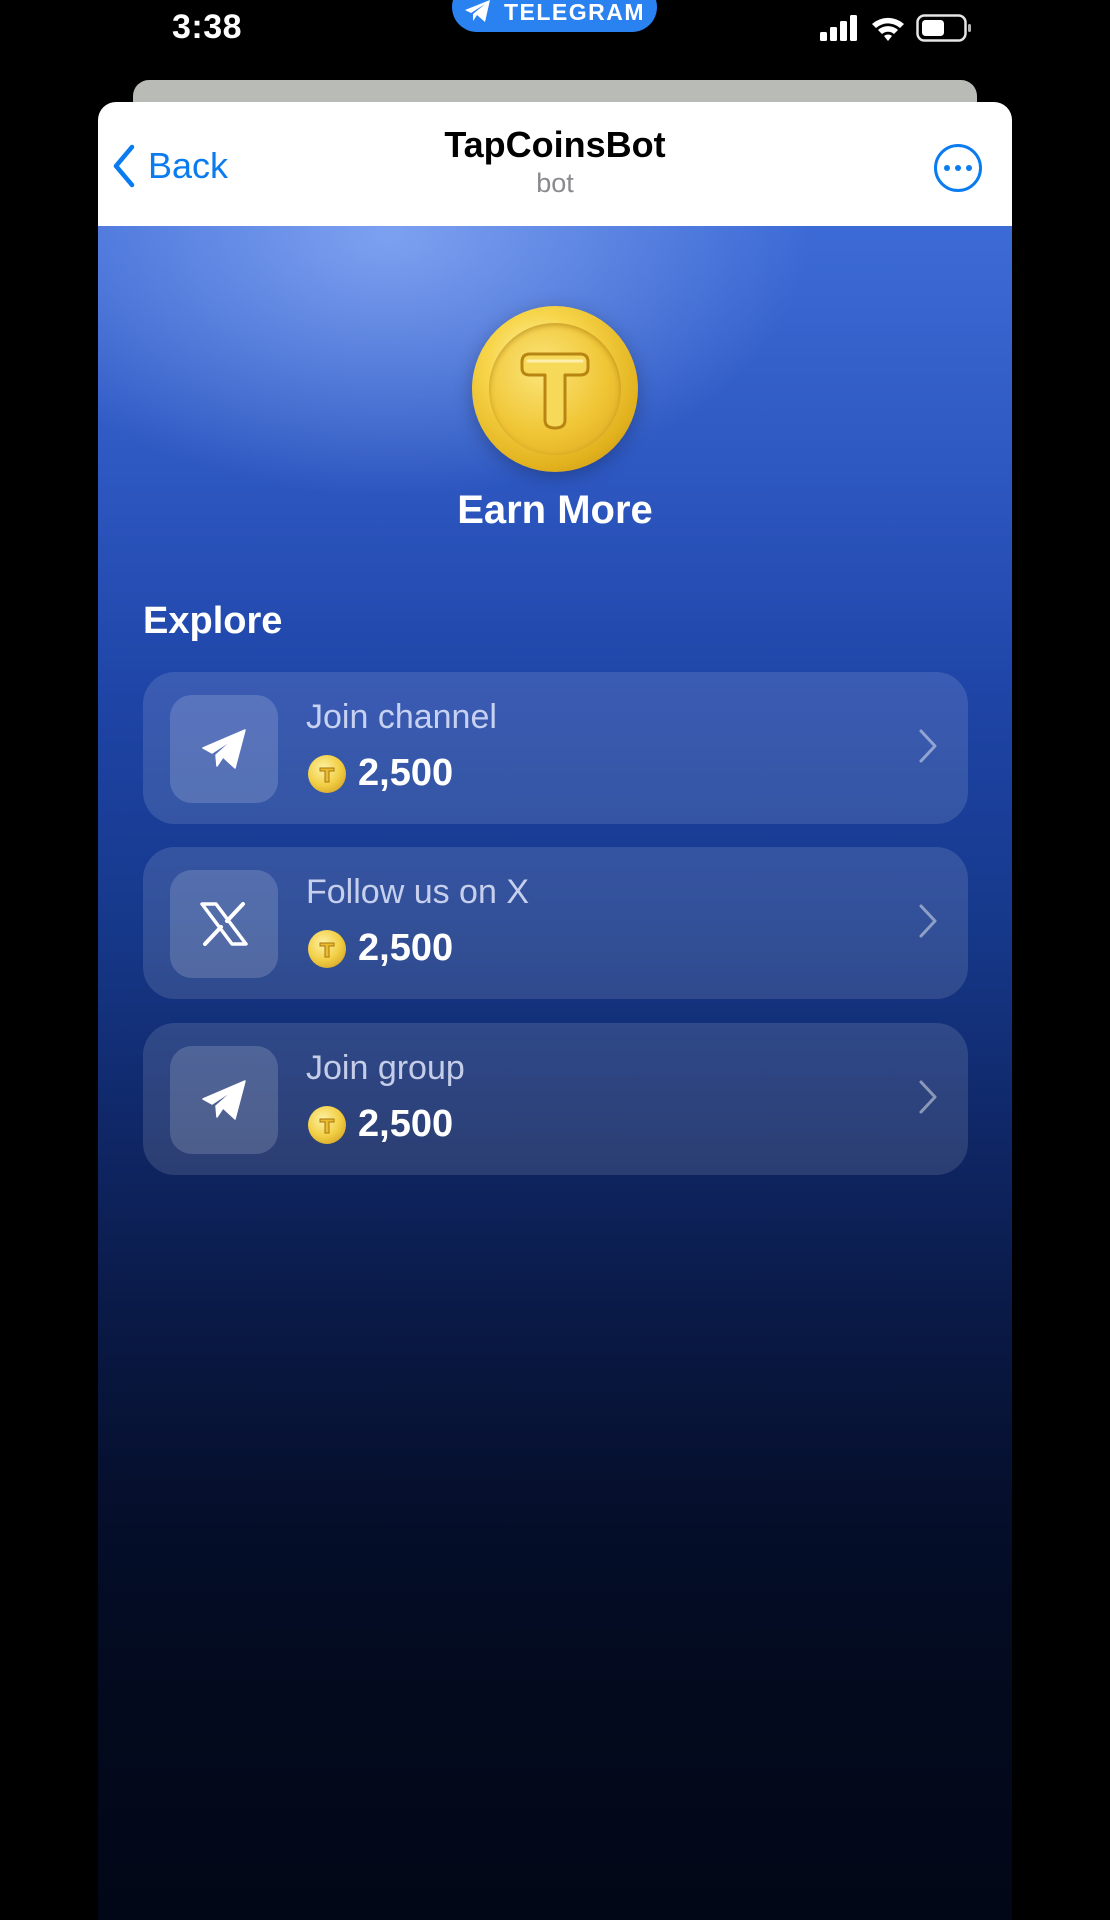  What do you see at coordinates (943, 28) in the screenshot?
I see `battery-icon` at bounding box center [943, 28].